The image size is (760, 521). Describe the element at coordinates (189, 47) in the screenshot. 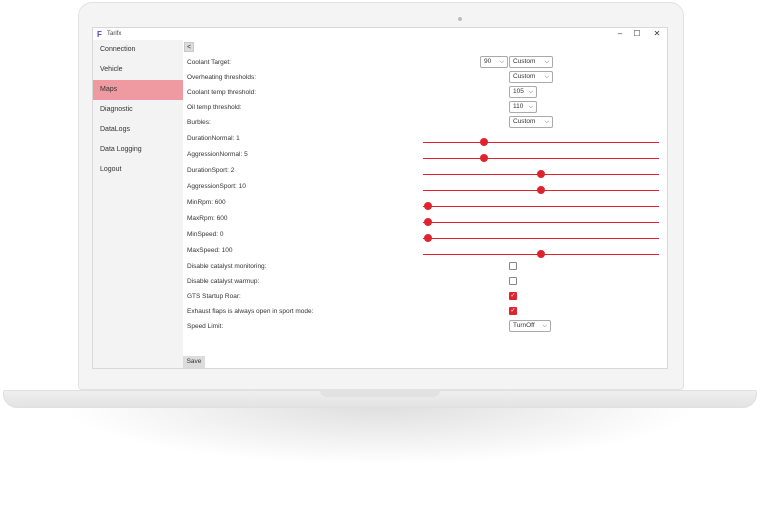

I see `back-button: <` at that location.